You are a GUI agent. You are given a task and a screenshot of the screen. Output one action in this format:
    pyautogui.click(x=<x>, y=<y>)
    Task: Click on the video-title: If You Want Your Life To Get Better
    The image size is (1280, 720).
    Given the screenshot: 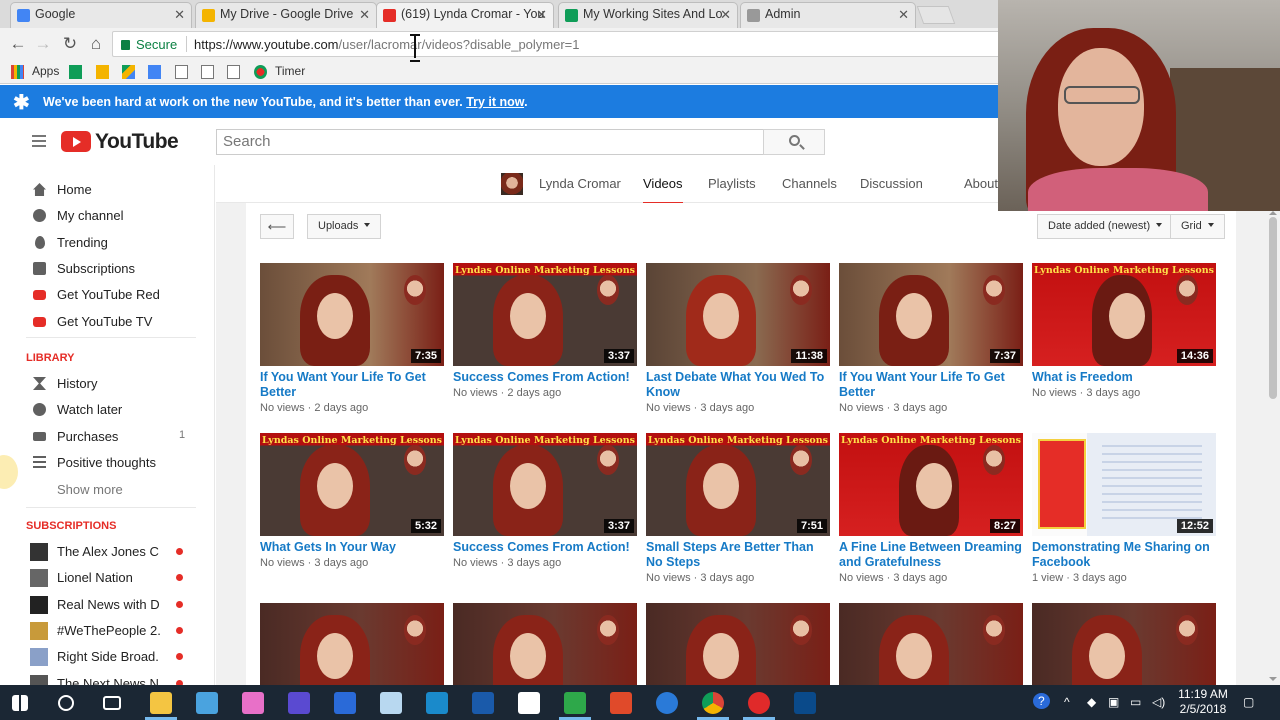 What is the action you would take?
    pyautogui.click(x=352, y=385)
    